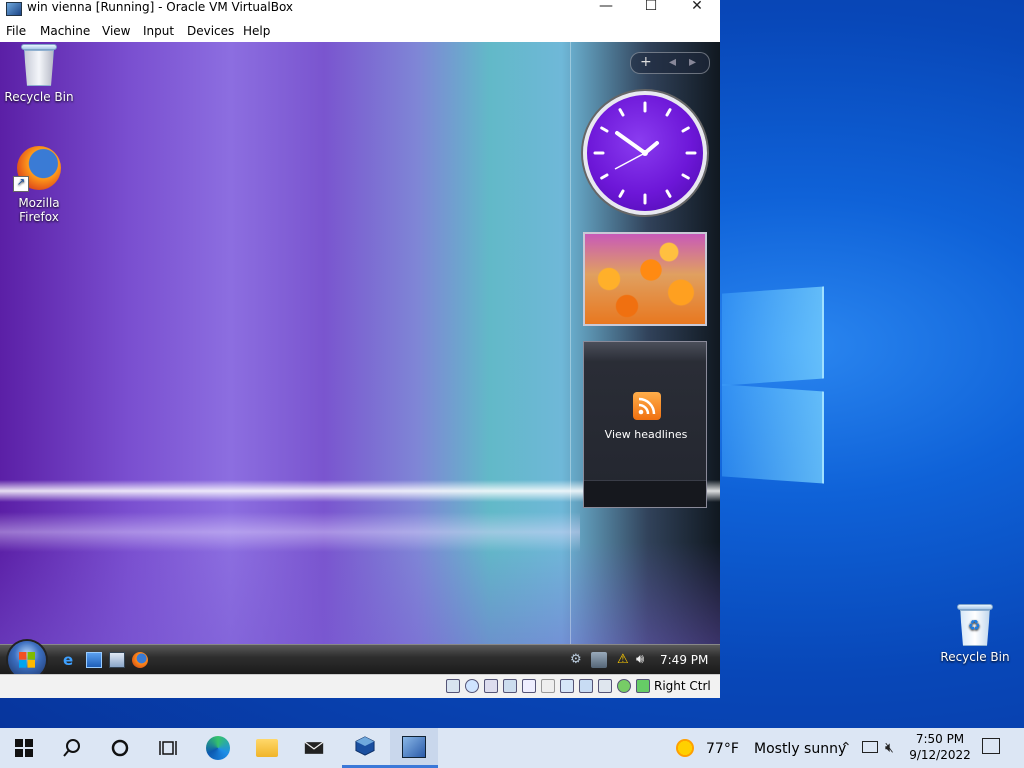 This screenshot has height=768, width=1024. I want to click on video-capture-icon, so click(586, 686).